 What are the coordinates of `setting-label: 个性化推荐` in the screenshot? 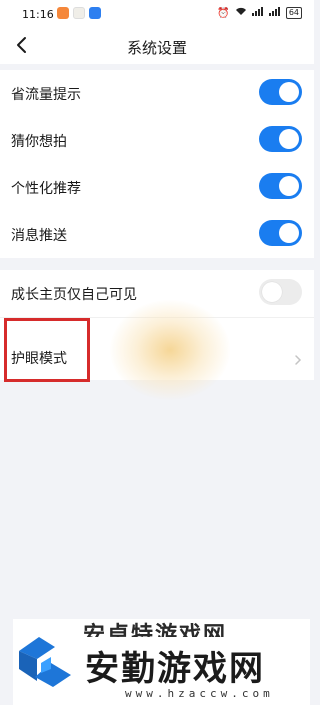 It's located at (46, 189).